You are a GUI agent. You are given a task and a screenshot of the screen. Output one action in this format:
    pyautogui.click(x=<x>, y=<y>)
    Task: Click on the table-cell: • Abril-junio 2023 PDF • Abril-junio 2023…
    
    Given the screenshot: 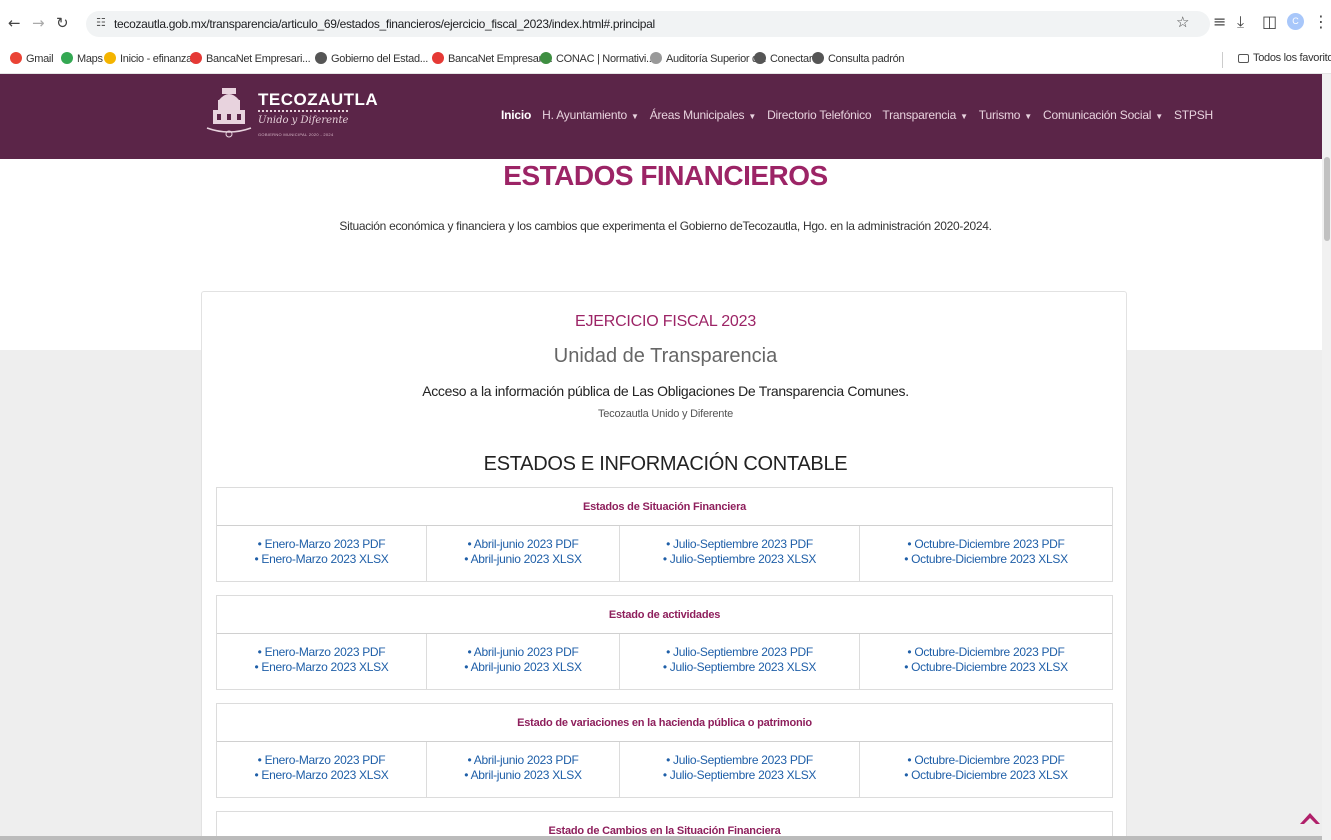 What is the action you would take?
    pyautogui.click(x=523, y=769)
    